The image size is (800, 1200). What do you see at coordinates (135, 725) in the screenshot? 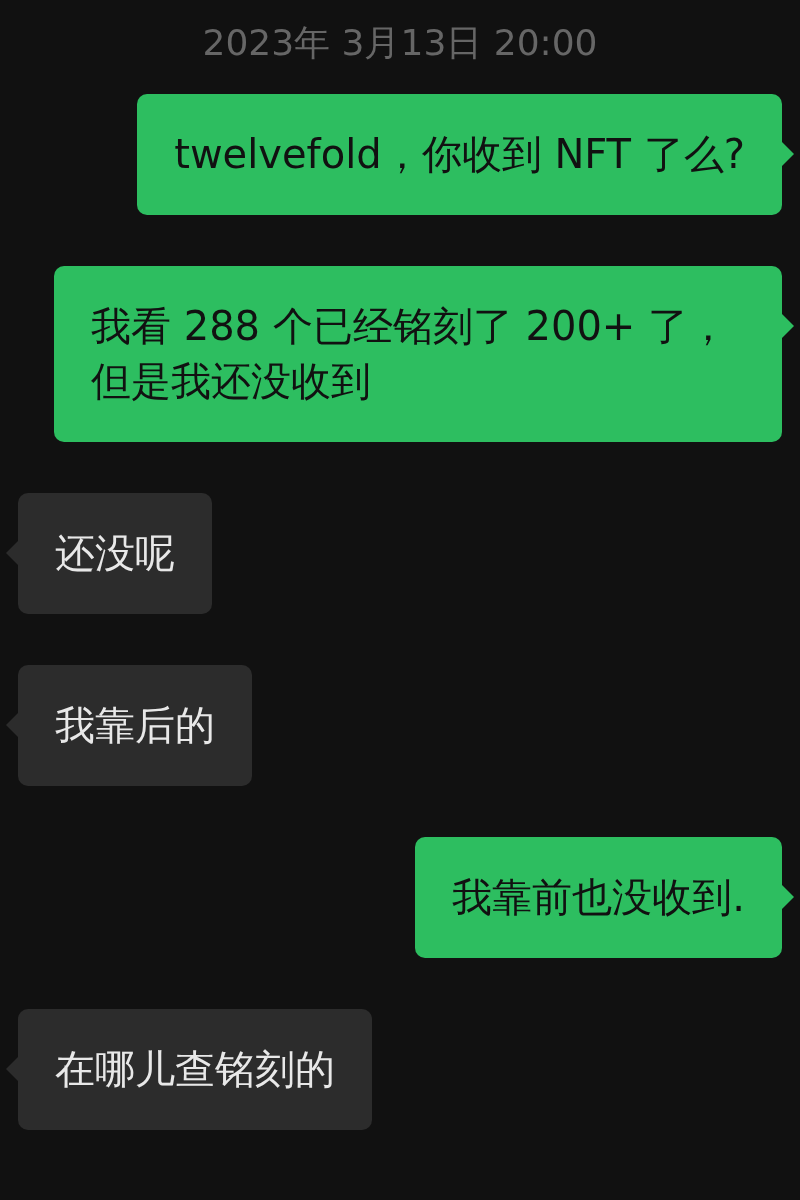
I see `message-bubble: 我靠后的` at bounding box center [135, 725].